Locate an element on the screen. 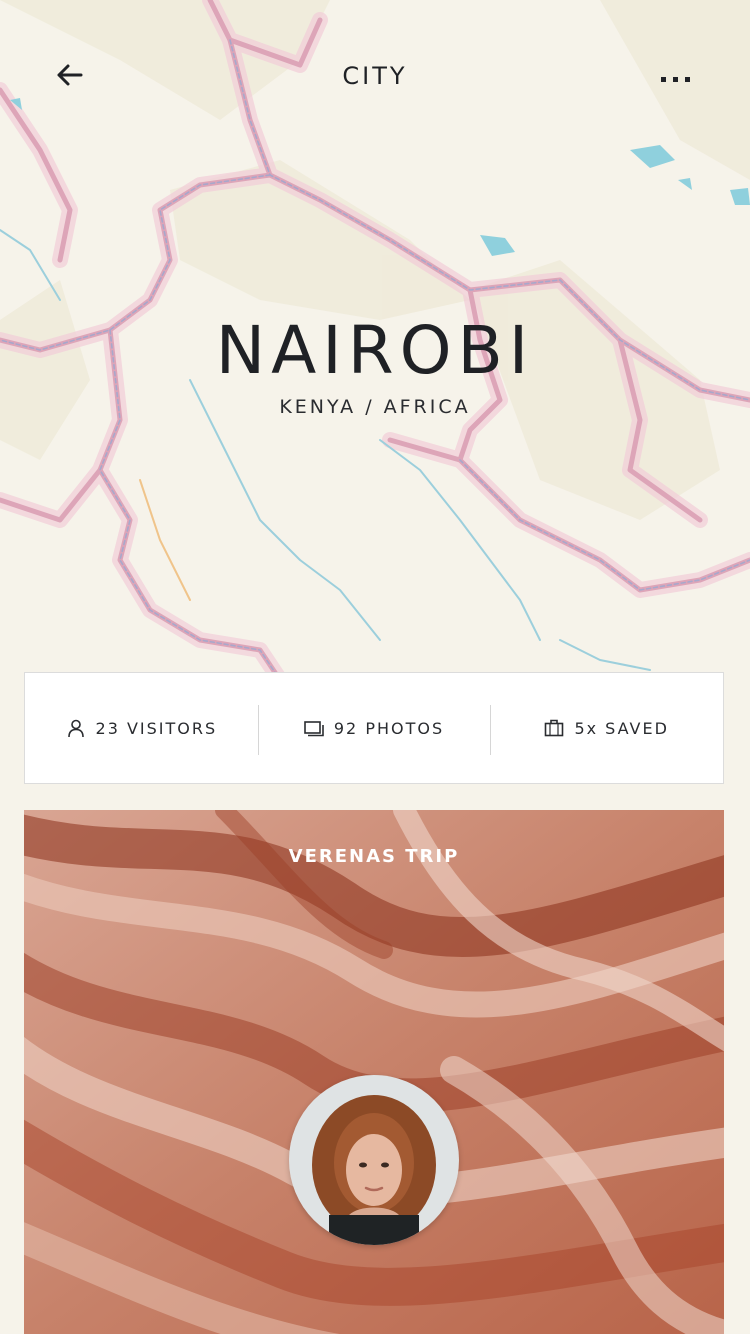 This screenshot has height=1334, width=750. stat-saved: 5x SAVED is located at coordinates (606, 728).